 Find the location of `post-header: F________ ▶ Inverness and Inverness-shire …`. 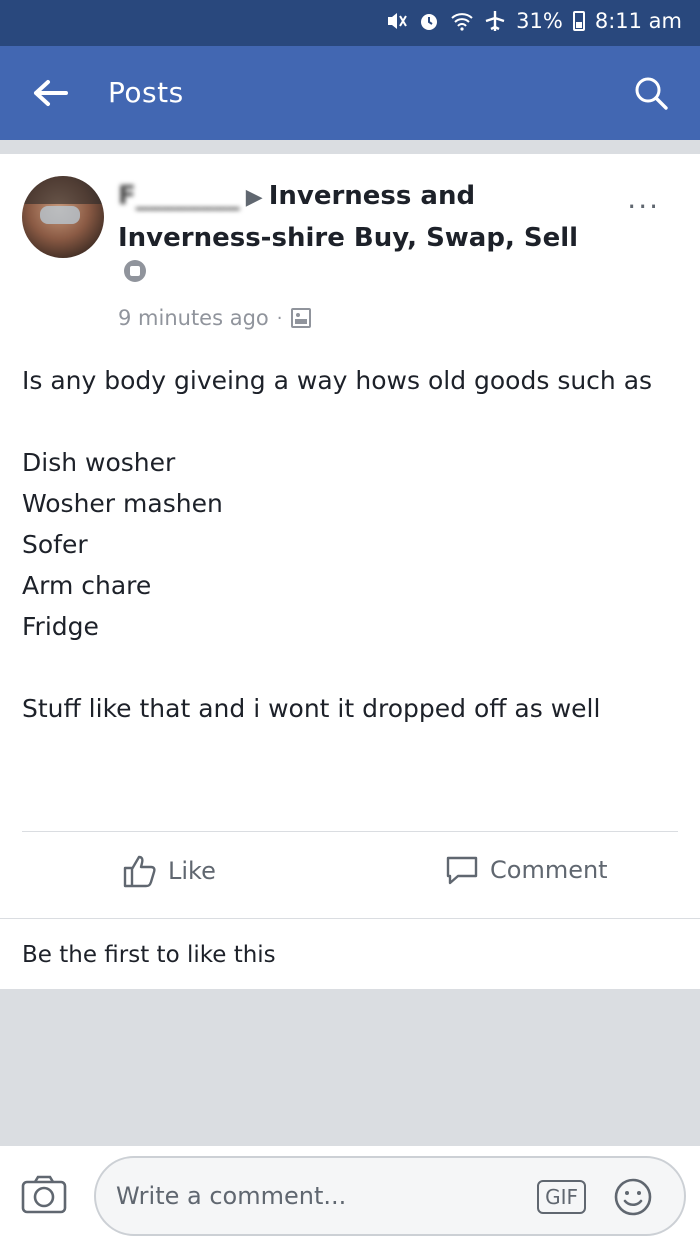

post-header: F________ ▶ Inverness and Inverness-shire … is located at coordinates (358, 237).